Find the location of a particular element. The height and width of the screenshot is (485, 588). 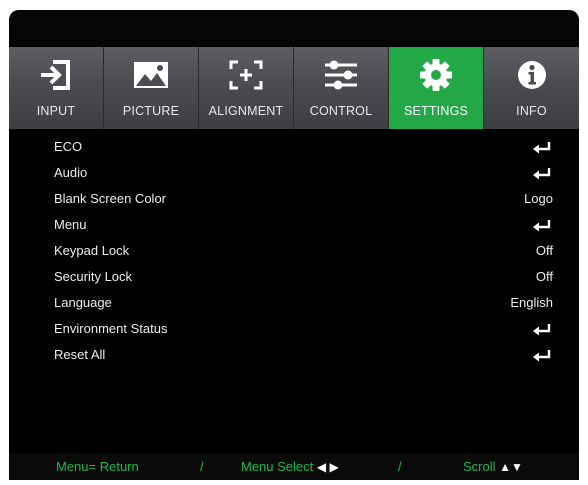

menu-item-label: Reset All is located at coordinates (80, 354).